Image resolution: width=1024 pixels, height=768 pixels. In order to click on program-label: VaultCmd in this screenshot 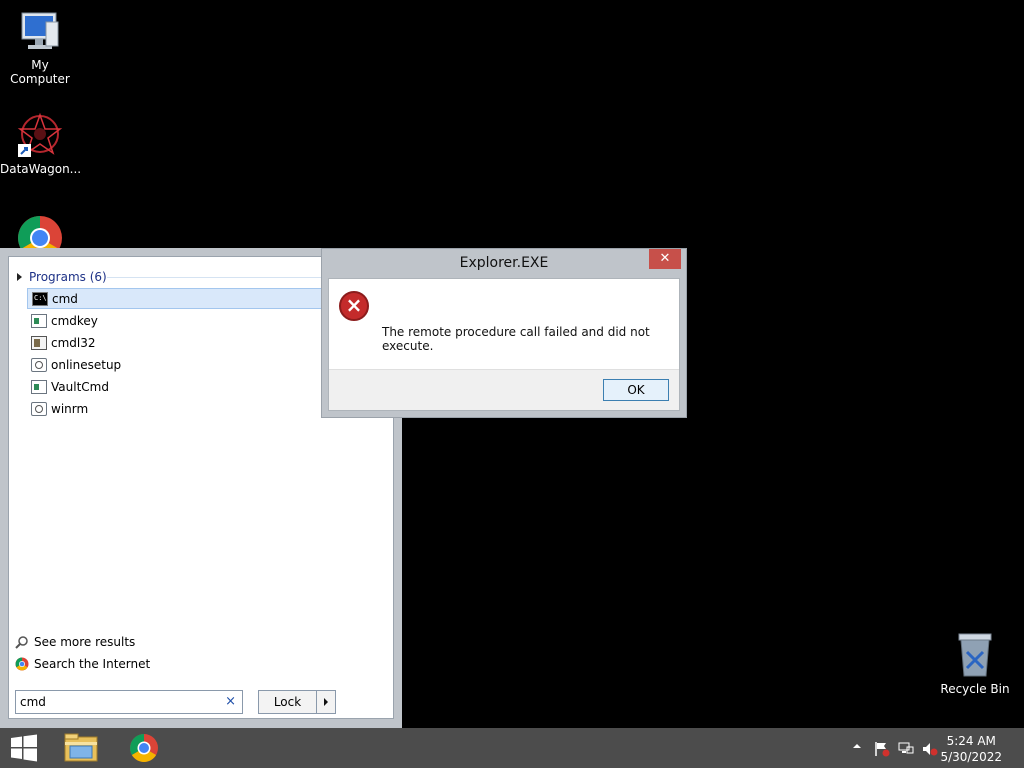, I will do `click(80, 386)`.